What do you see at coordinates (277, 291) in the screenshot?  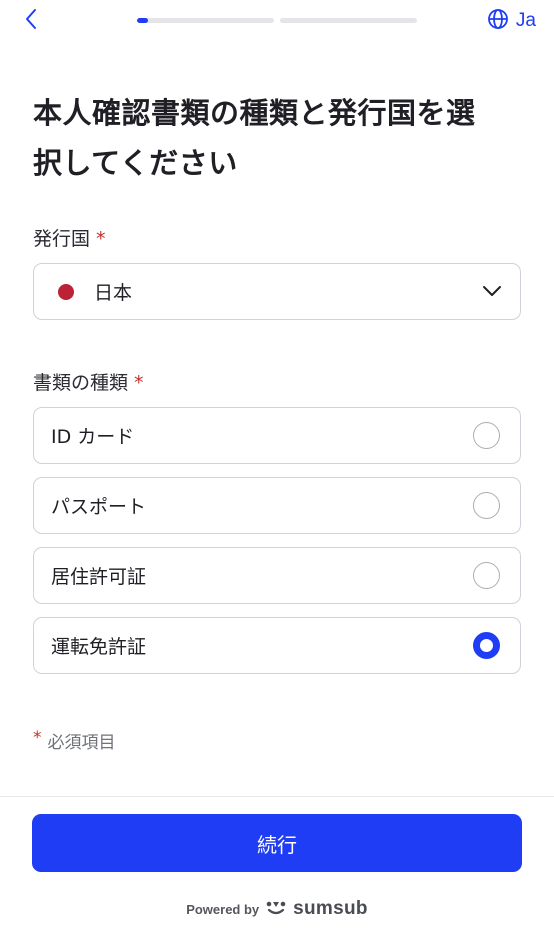 I see `country-select: 日本` at bounding box center [277, 291].